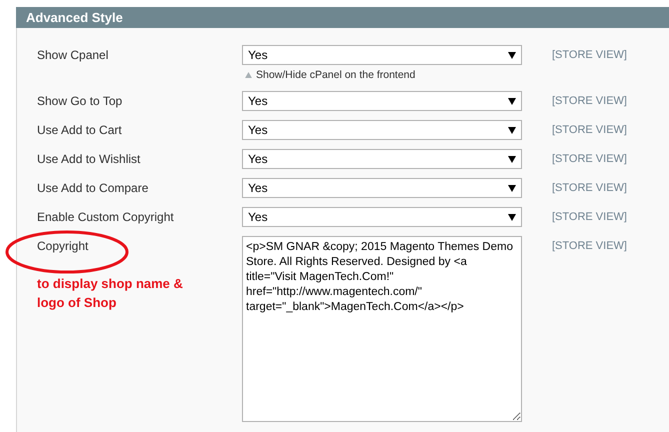 The image size is (669, 432). I want to click on field-label: Show Go to Top, so click(79, 101).